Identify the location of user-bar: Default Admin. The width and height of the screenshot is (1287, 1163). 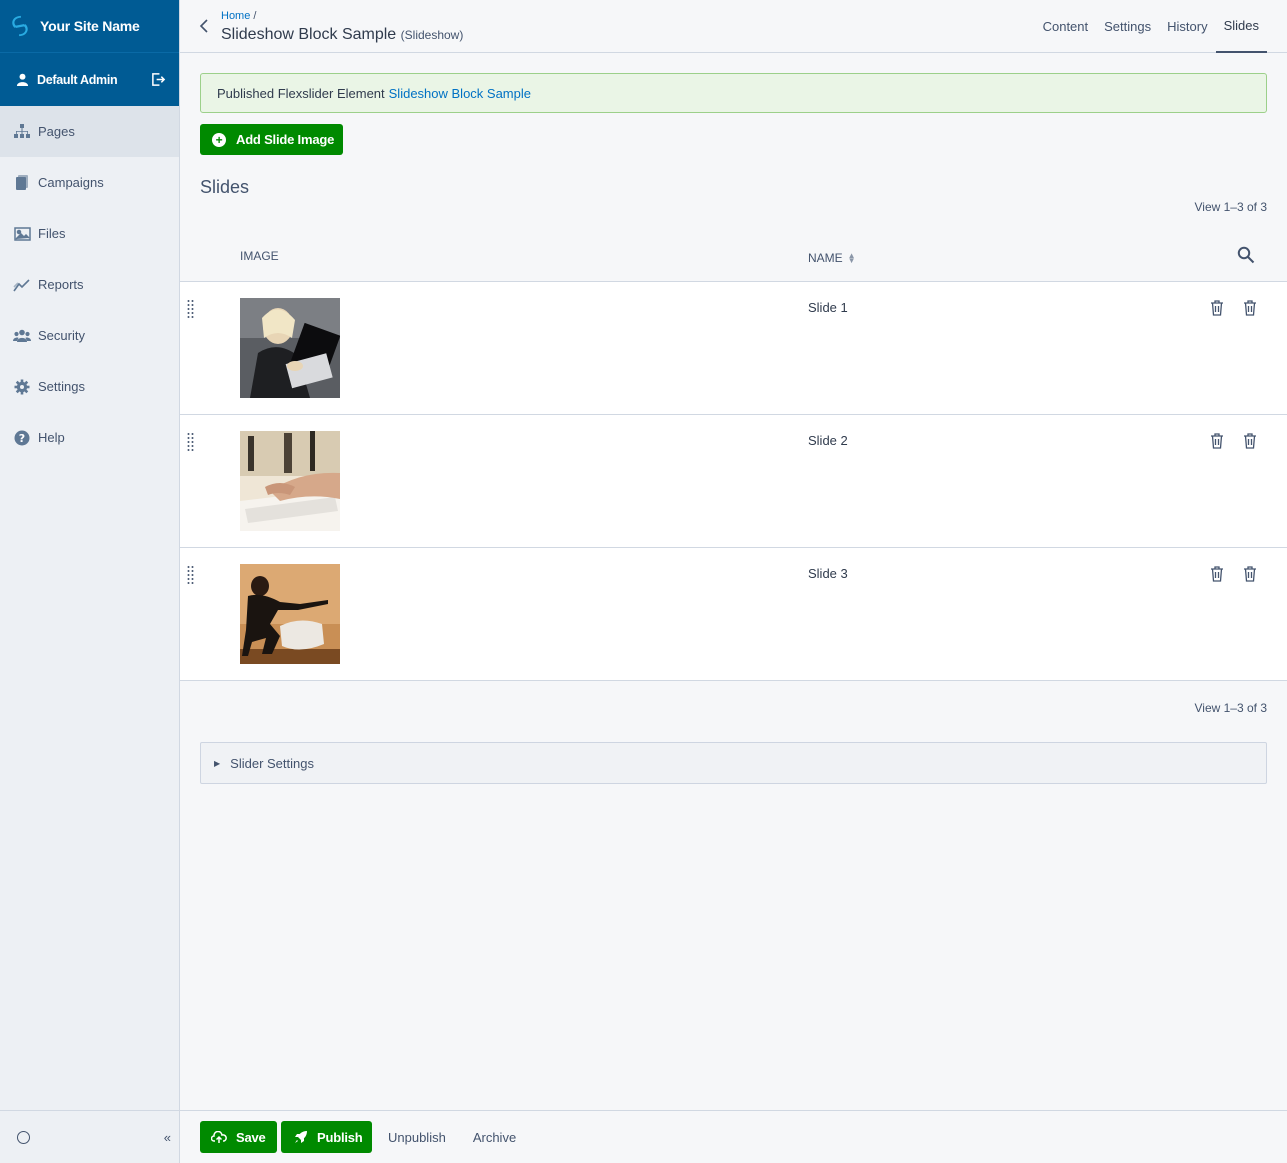
(89, 79).